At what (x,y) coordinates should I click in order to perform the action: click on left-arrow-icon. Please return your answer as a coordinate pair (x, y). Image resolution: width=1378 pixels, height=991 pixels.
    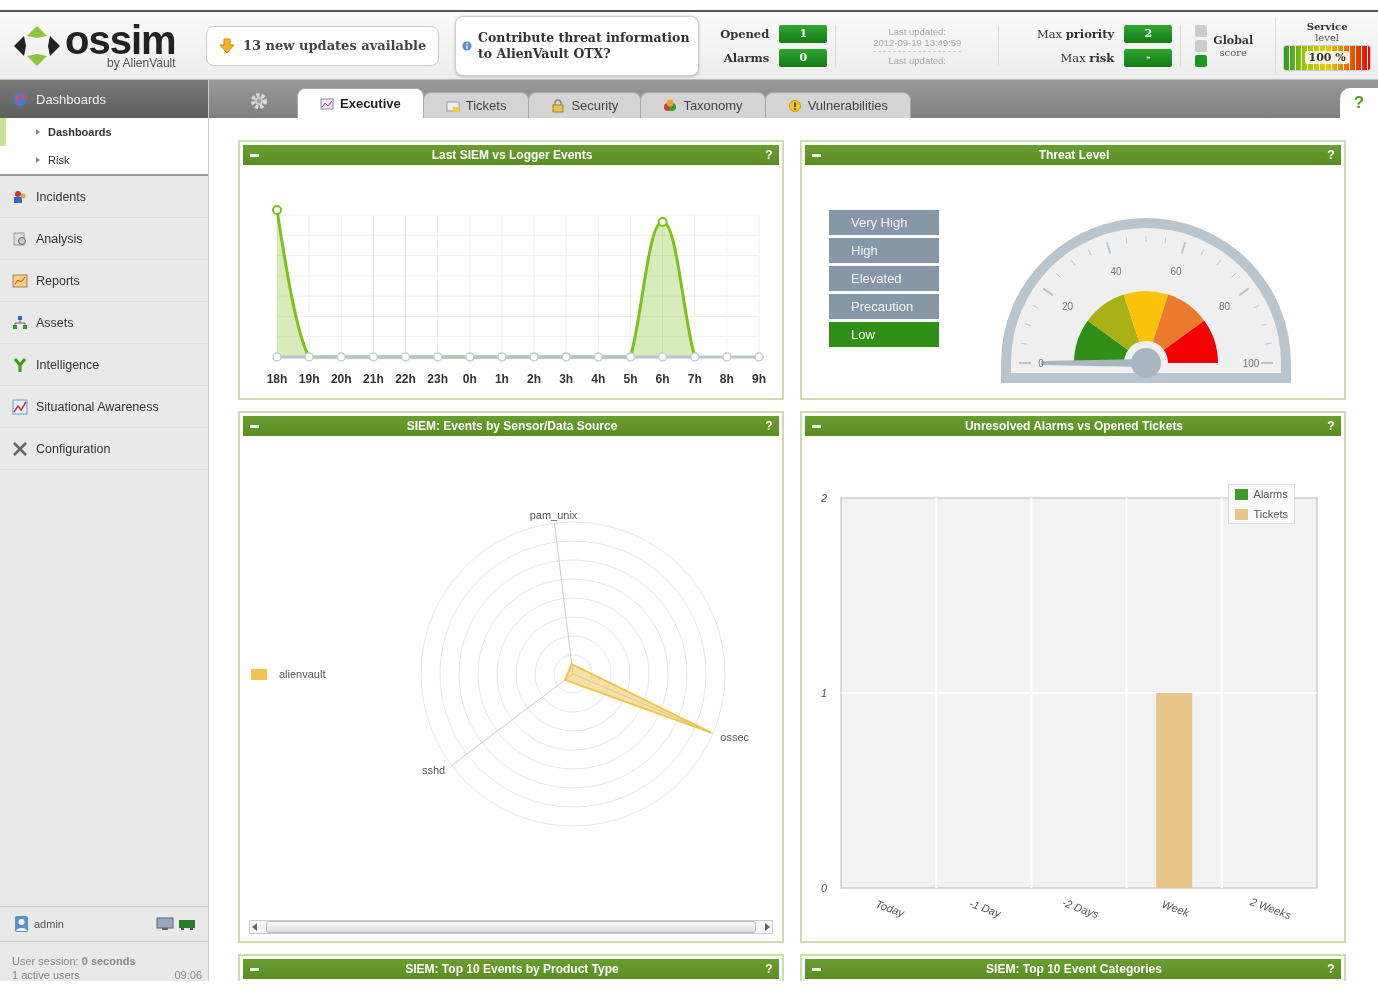
    Looking at the image, I should click on (255, 927).